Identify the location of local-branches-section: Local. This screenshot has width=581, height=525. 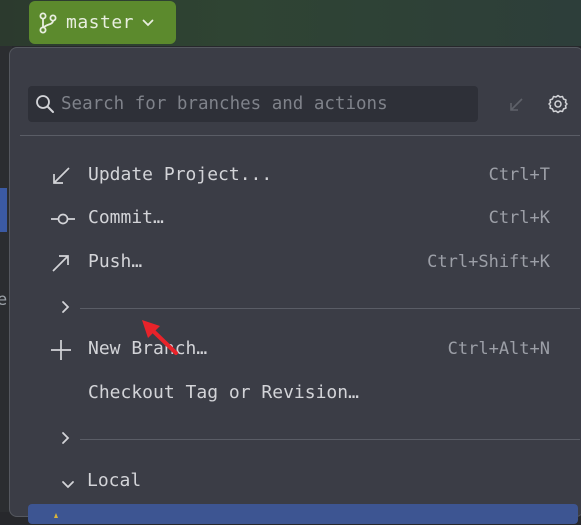
(210, 483).